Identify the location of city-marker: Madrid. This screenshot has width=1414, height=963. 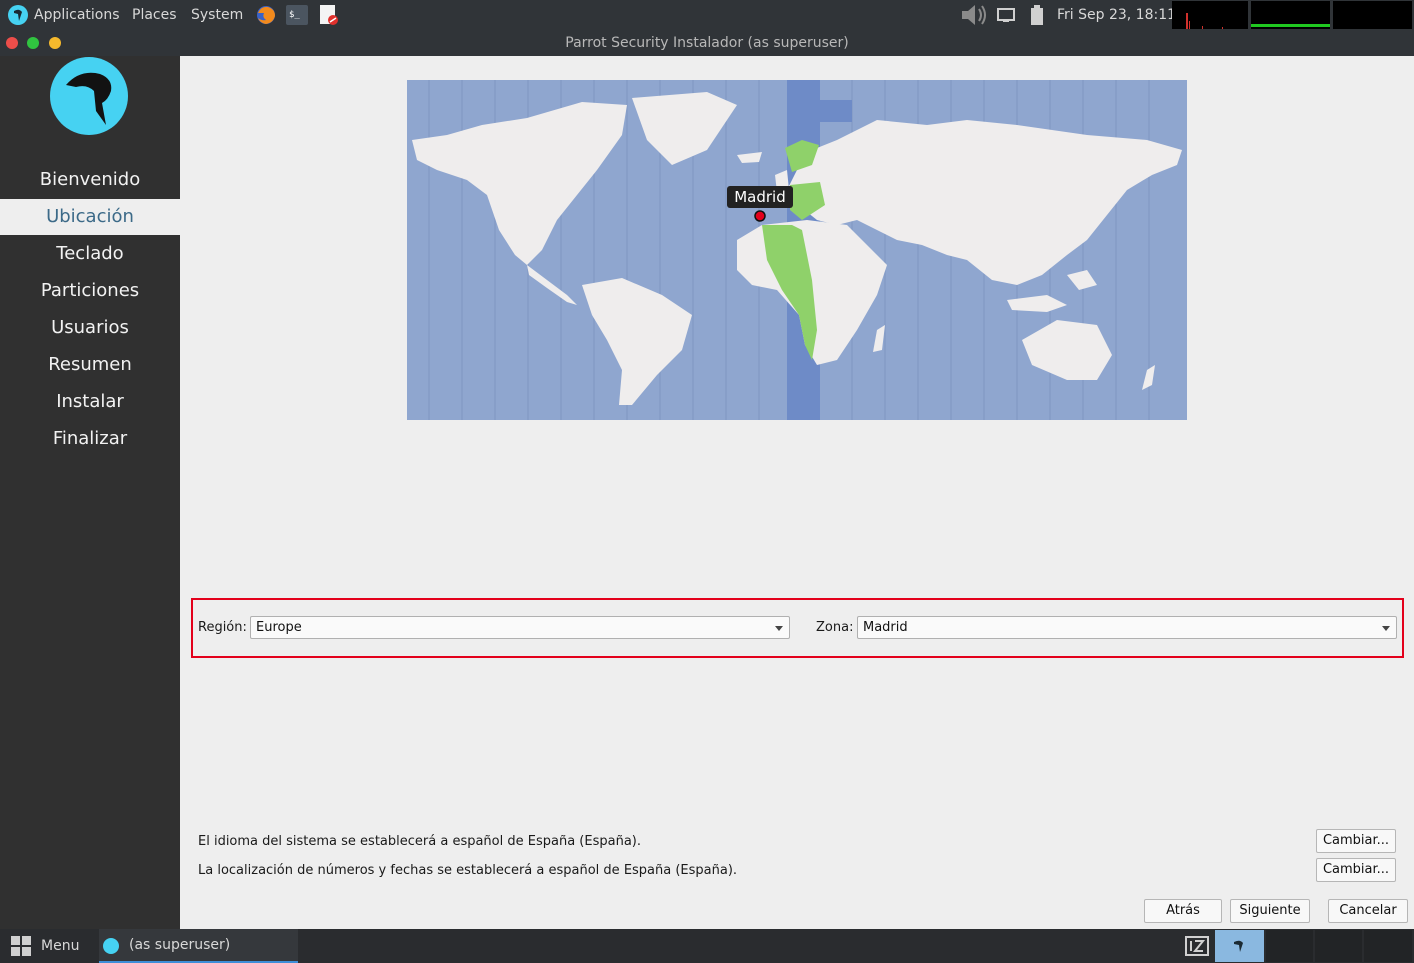
(760, 204).